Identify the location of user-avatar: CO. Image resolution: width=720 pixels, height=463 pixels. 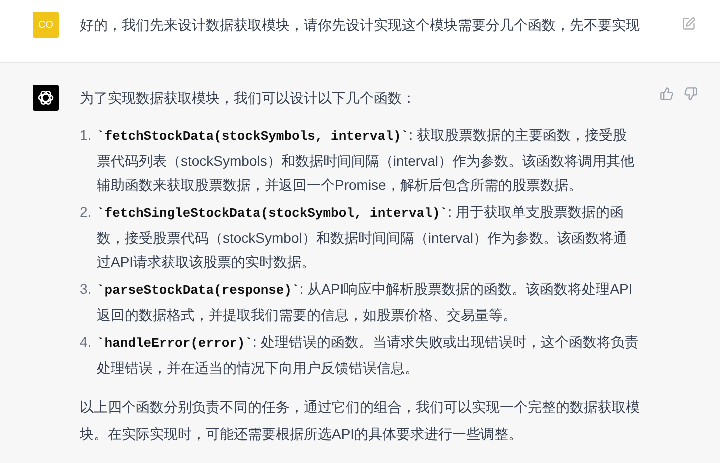
(46, 25).